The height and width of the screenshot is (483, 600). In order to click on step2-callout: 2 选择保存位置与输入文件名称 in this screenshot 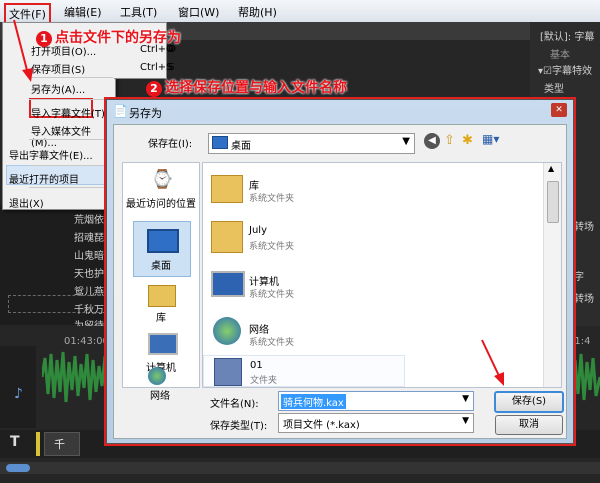, I will do `click(246, 87)`.